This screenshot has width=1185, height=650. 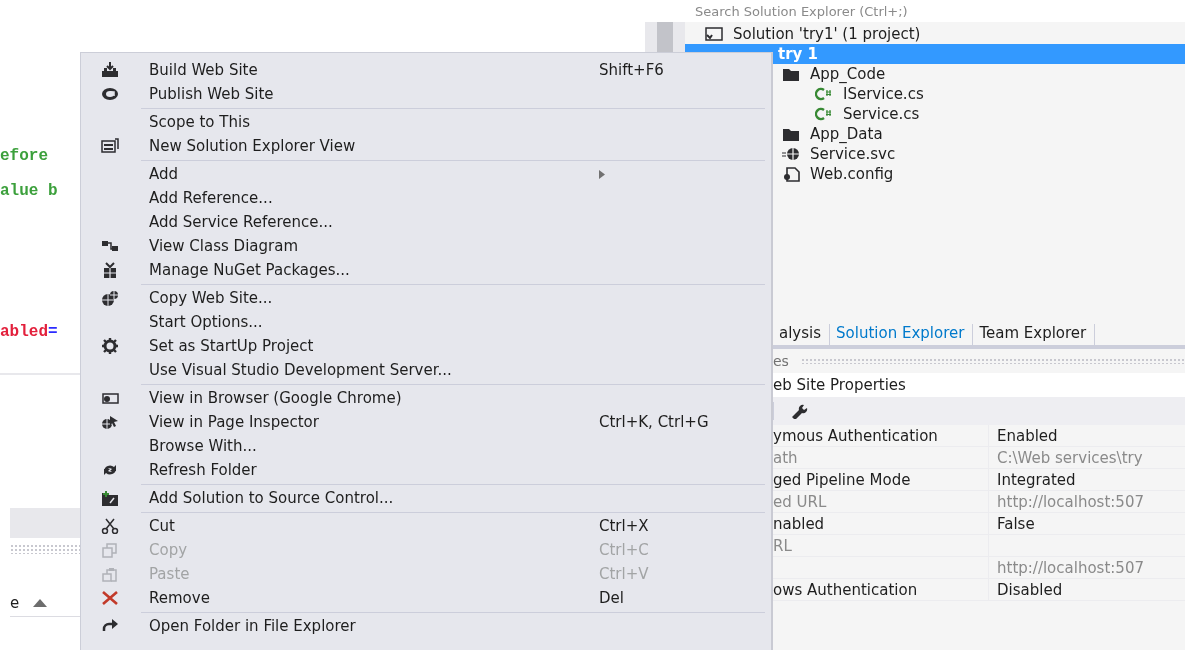 I want to click on globe-icon, so click(x=791, y=154).